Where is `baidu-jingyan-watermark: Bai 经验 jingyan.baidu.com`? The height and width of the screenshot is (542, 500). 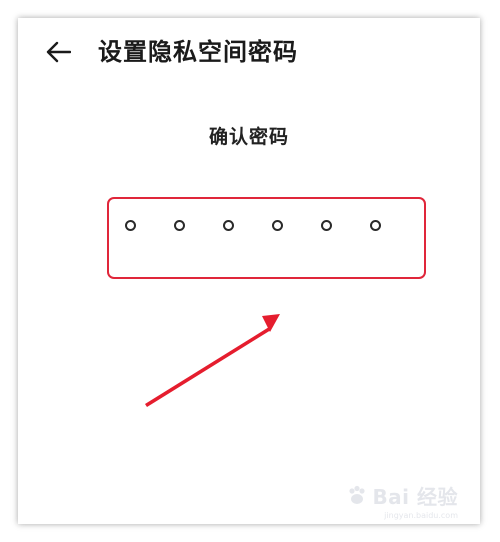 baidu-jingyan-watermark: Bai 经验 jingyan.baidu.com is located at coordinates (402, 500).